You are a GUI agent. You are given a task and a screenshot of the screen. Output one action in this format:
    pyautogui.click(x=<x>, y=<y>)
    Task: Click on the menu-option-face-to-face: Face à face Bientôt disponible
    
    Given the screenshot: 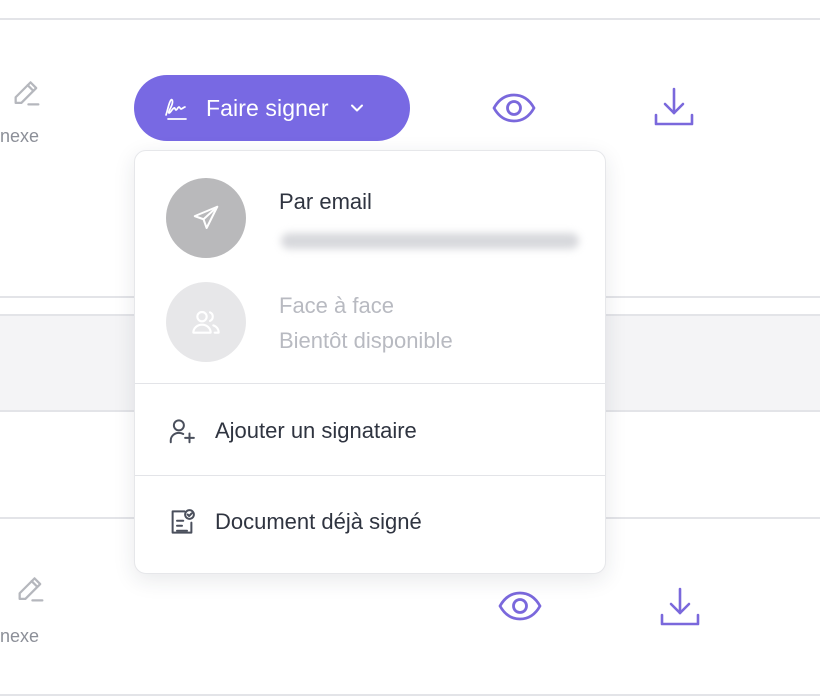 What is the action you would take?
    pyautogui.click(x=370, y=327)
    